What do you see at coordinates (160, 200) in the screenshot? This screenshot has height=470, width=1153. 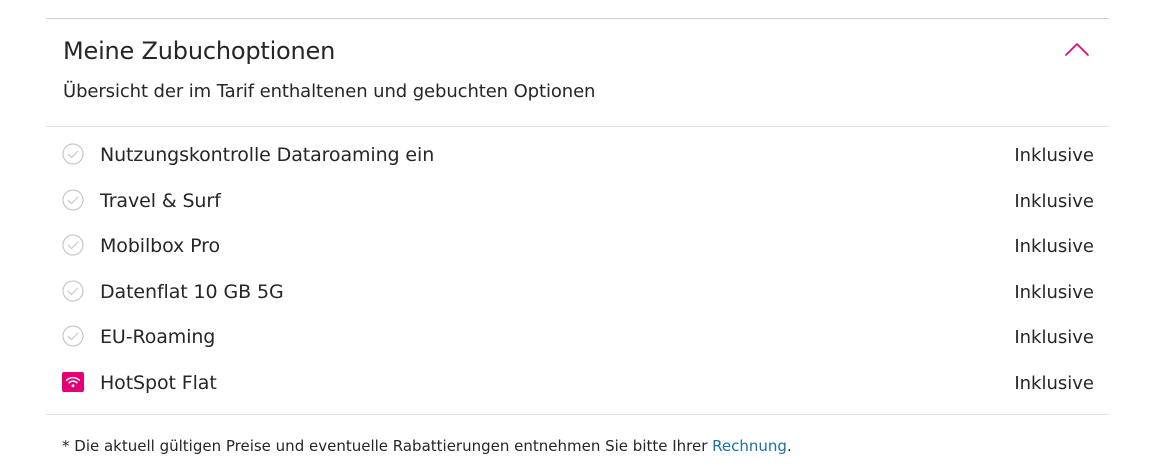 I see `option-label: Travel & Surf` at bounding box center [160, 200].